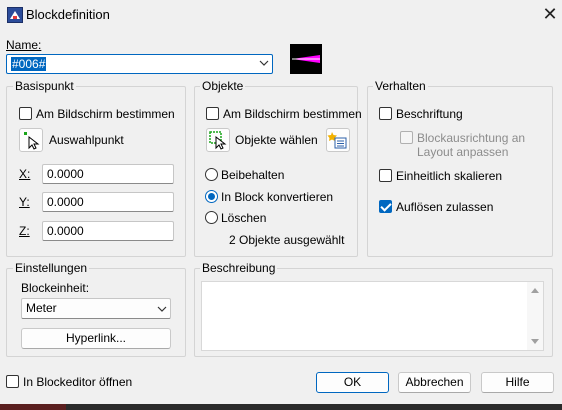 Image resolution: width=562 pixels, height=410 pixels. Describe the element at coordinates (108, 202) in the screenshot. I see `y-field: 0.0000` at that location.